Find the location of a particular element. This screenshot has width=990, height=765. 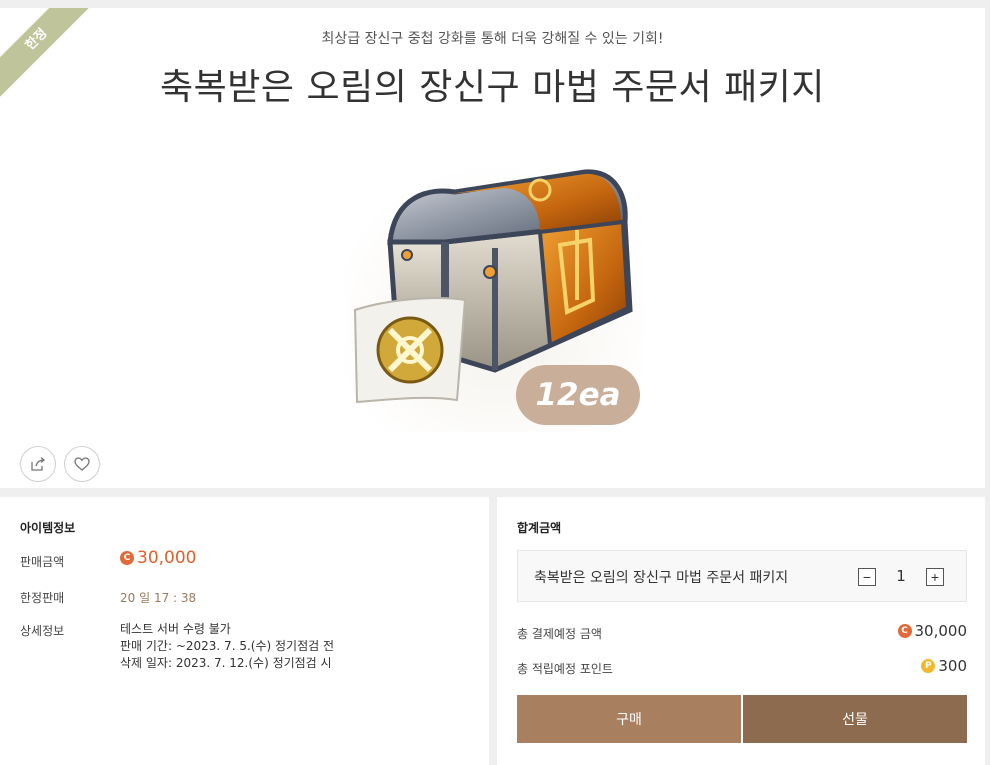

total-payment-value: 30,000 is located at coordinates (941, 630).